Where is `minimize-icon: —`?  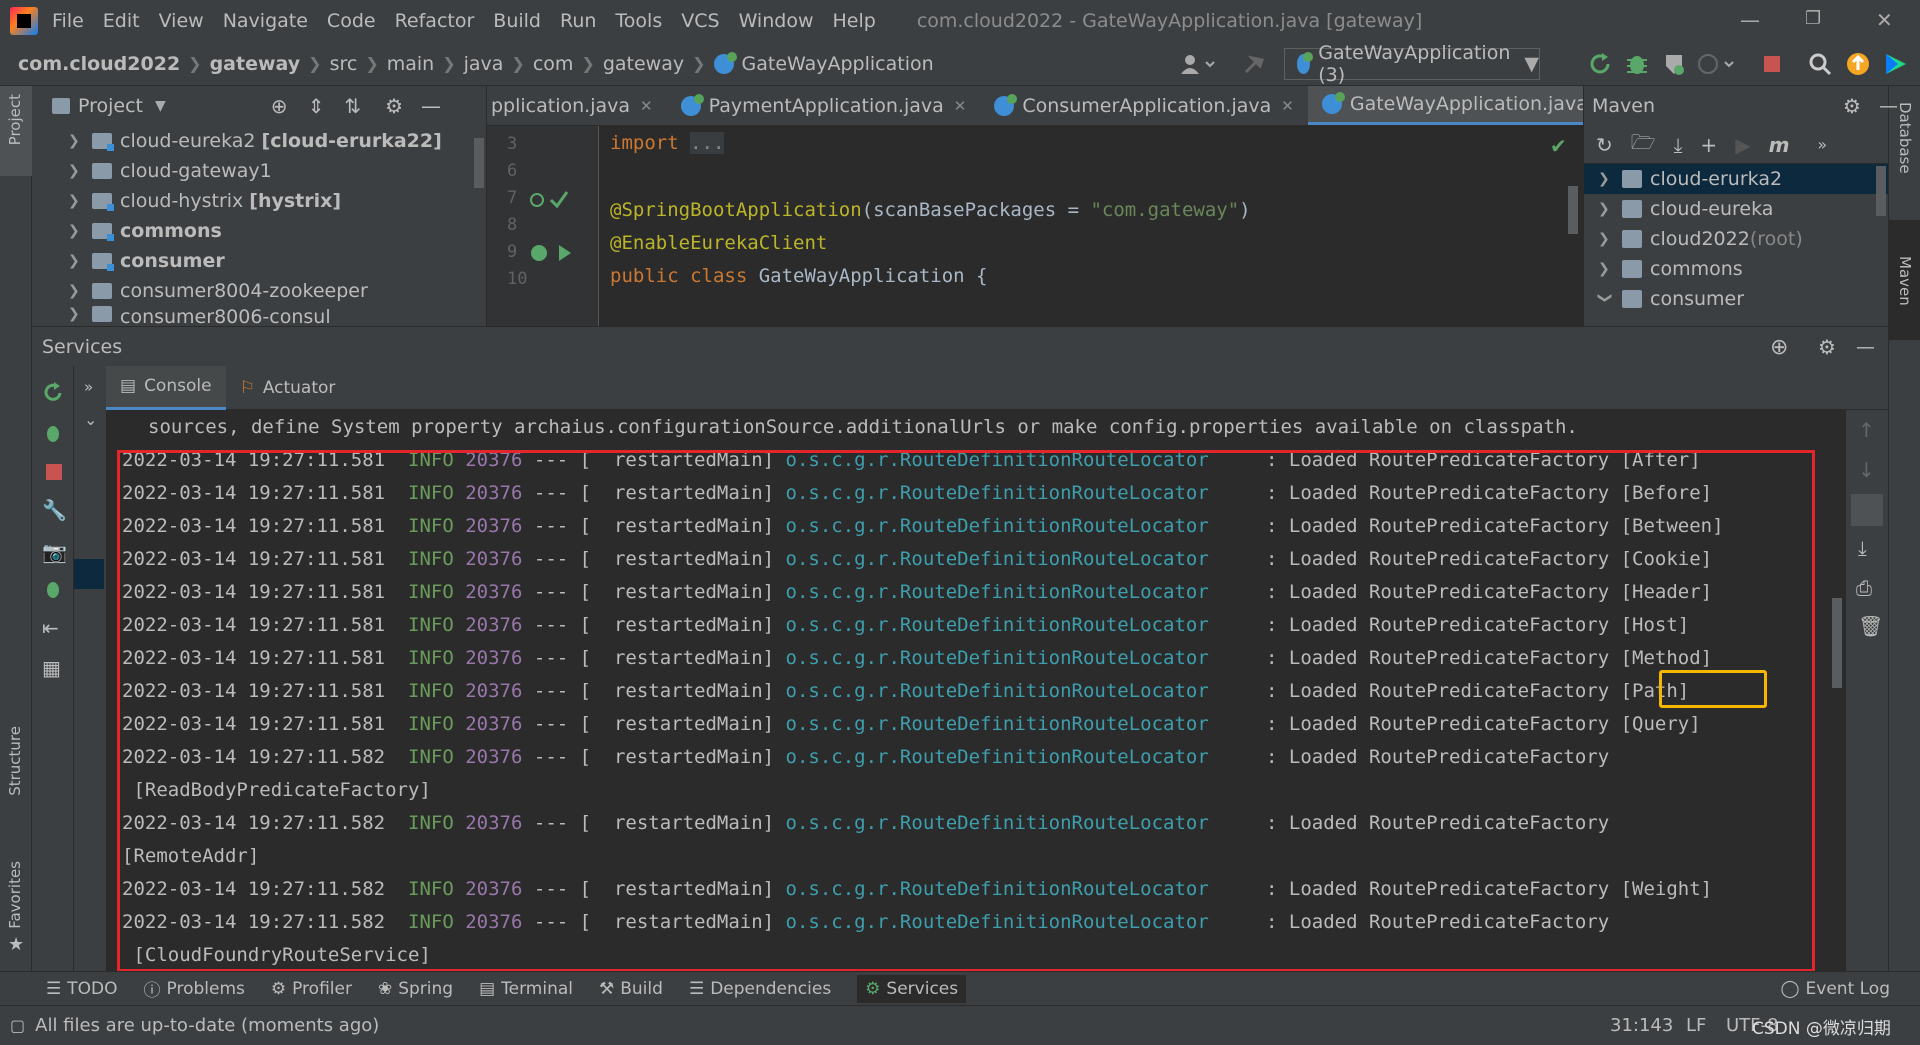
minimize-icon: — is located at coordinates (1750, 20).